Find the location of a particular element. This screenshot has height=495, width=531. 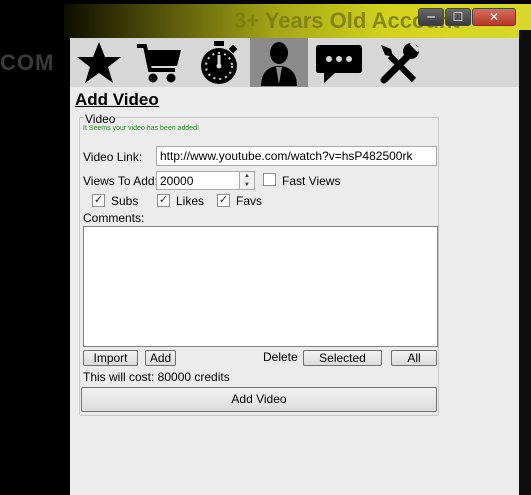

likes-label: Likes is located at coordinates (190, 201).